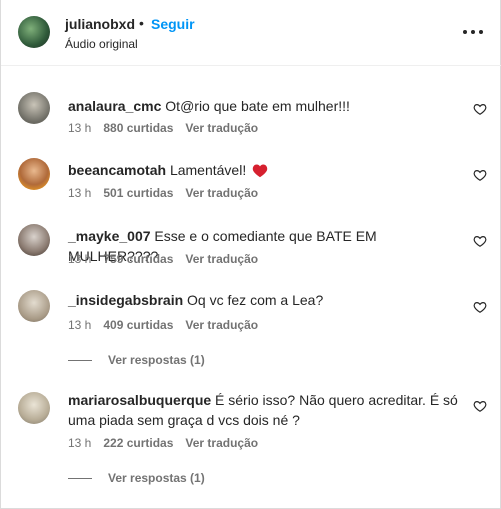  I want to click on comment-meta: 13 h 501 curtidas Ver tradução, so click(169, 193).